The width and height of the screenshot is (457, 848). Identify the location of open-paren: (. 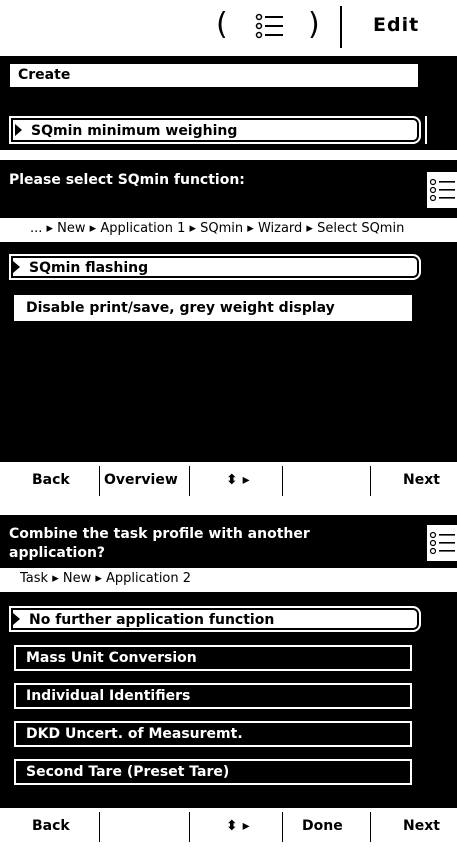
(222, 24).